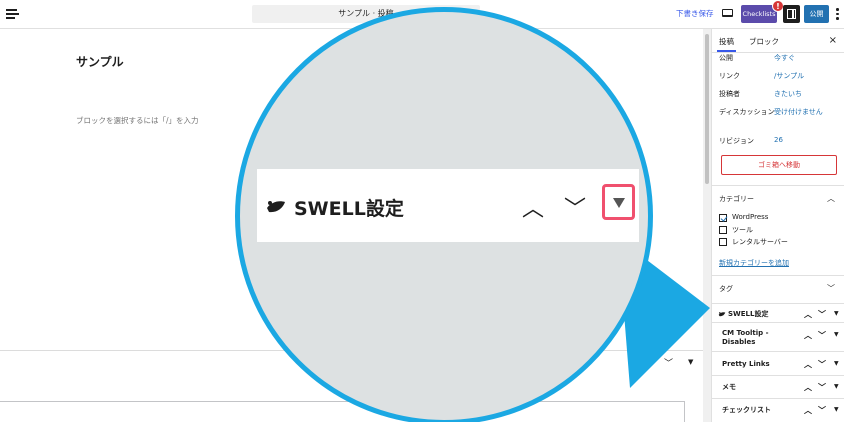  I want to click on highlighted-toggle-button, so click(618, 202).